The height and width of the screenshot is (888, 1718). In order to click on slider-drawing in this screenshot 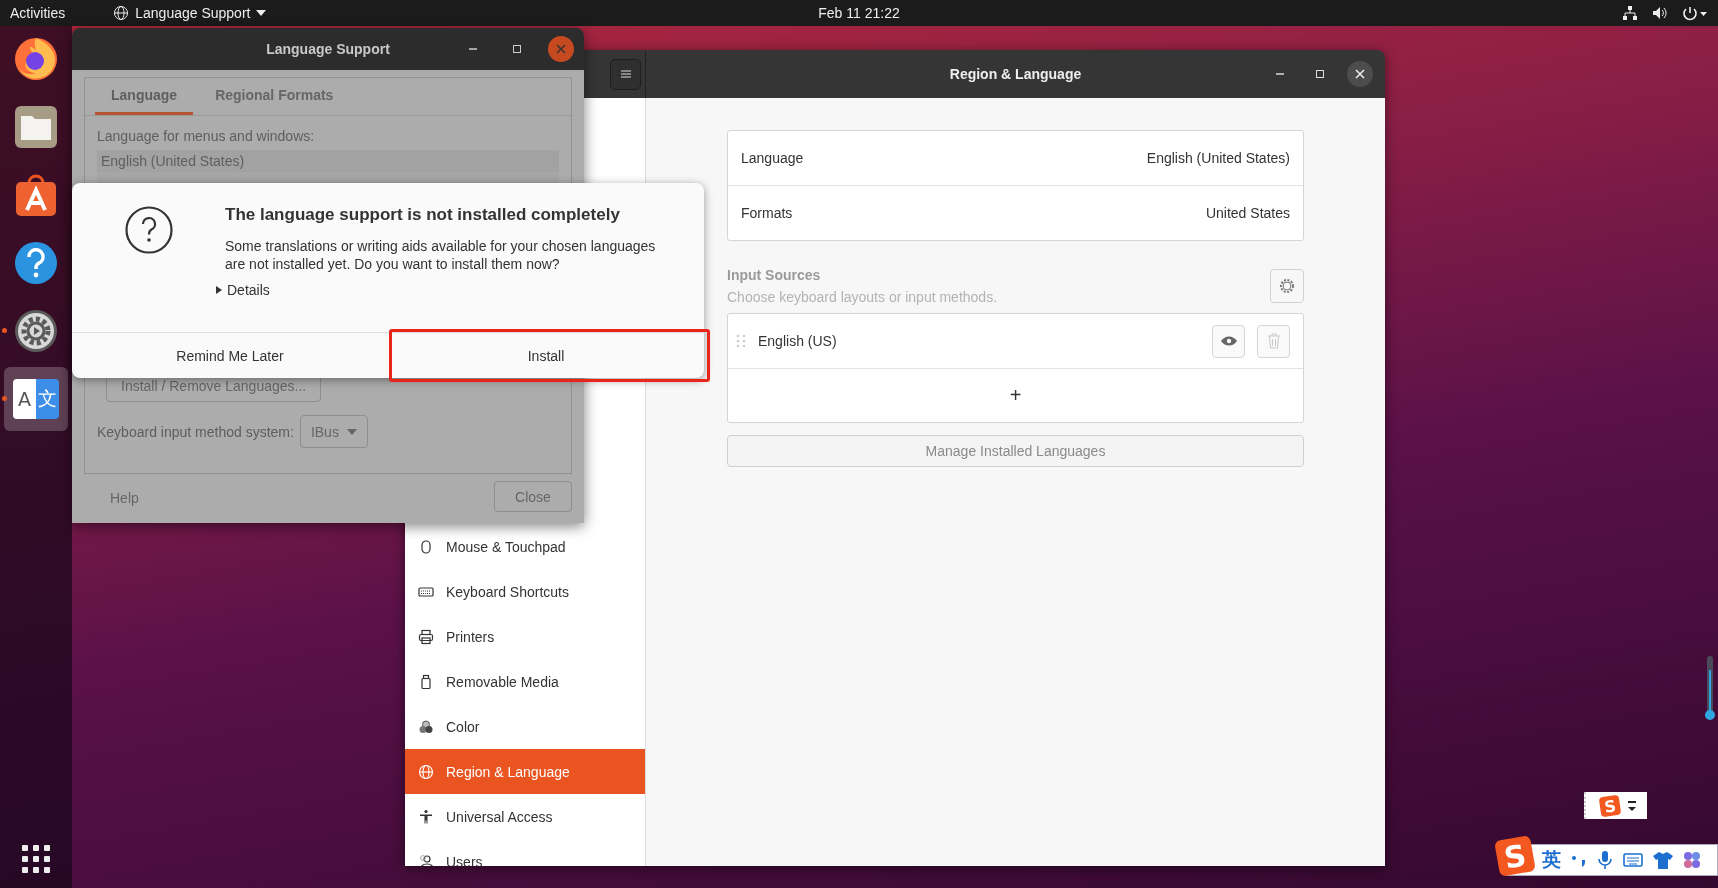, I will do `click(1710, 688)`.